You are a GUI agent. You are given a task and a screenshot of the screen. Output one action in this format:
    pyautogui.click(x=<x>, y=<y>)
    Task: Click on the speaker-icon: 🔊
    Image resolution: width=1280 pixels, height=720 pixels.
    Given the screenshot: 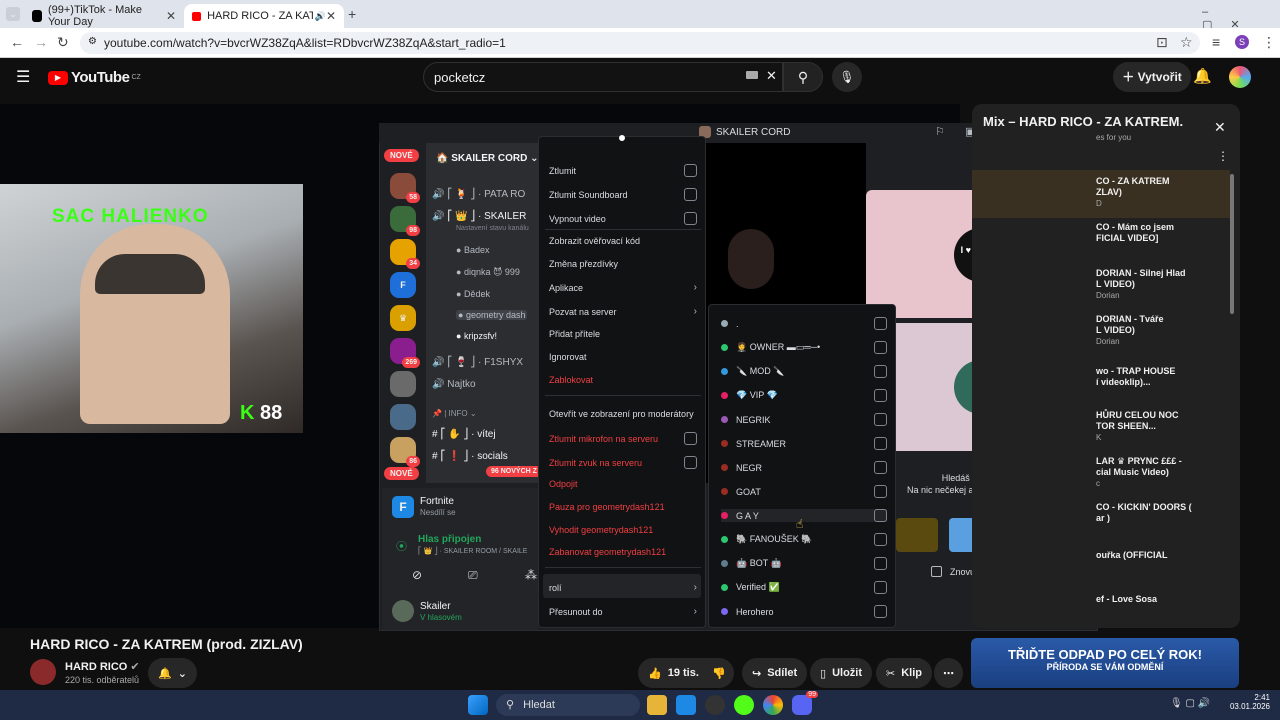 What is the action you would take?
    pyautogui.click(x=320, y=16)
    